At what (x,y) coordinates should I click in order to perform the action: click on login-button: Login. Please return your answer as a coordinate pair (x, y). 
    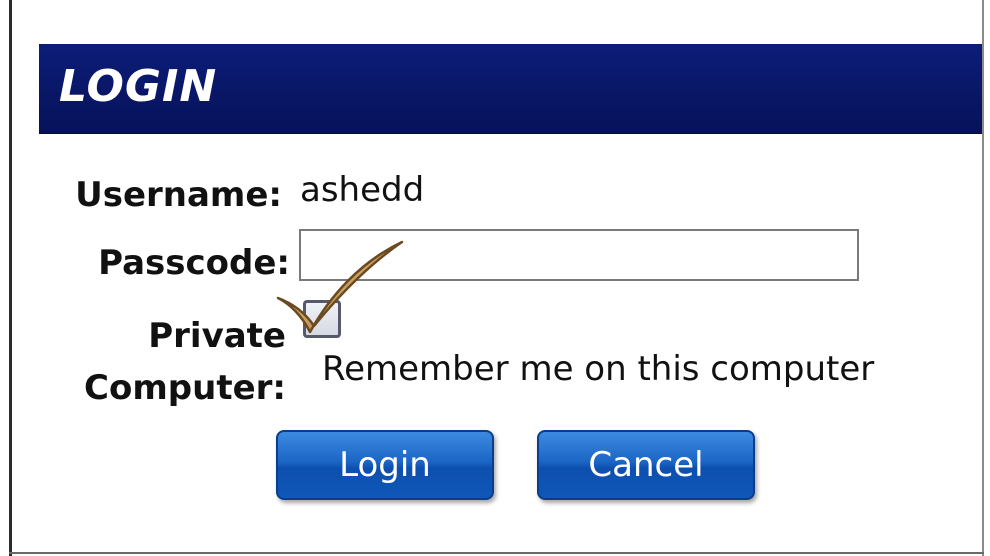
    Looking at the image, I should click on (385, 465).